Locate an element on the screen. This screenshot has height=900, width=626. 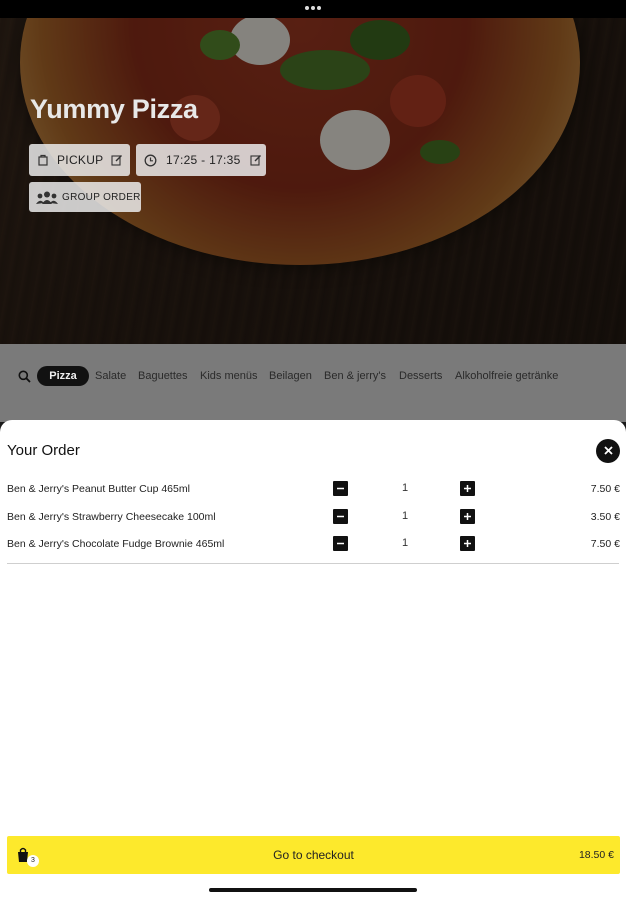
category-tab: Desserts is located at coordinates (420, 376).